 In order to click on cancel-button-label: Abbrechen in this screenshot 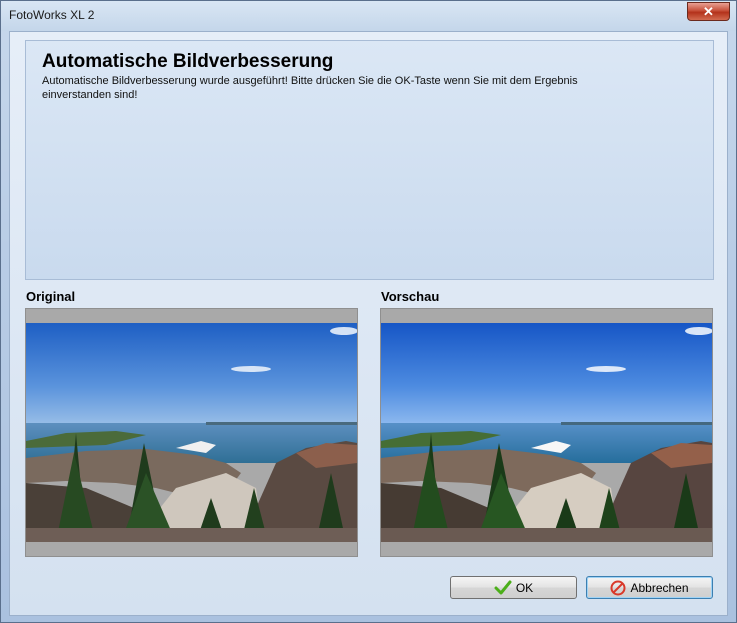, I will do `click(659, 587)`.